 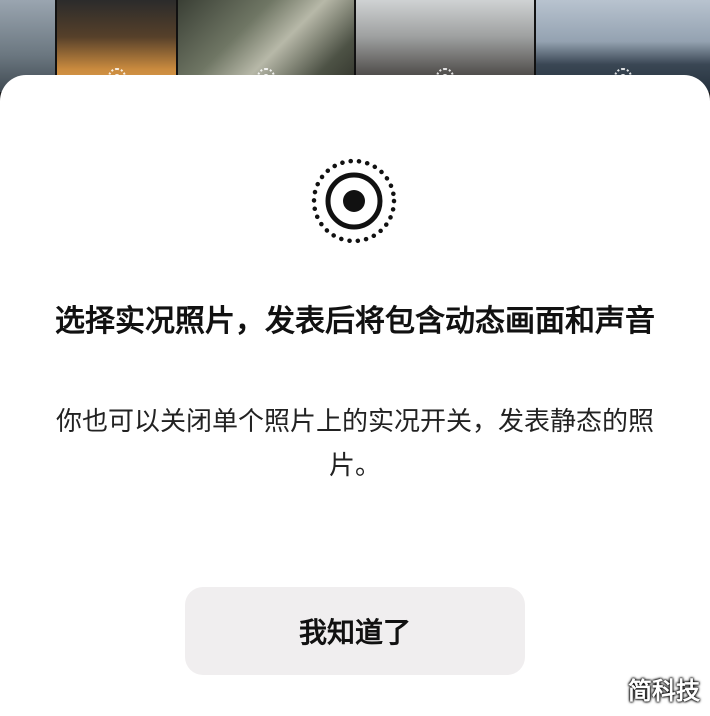 What do you see at coordinates (355, 631) in the screenshot?
I see `got-it-button: 我知道了` at bounding box center [355, 631].